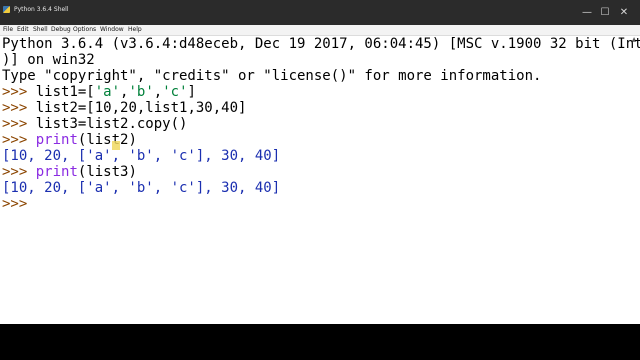  I want to click on string-literal: 'c', so click(175, 92).